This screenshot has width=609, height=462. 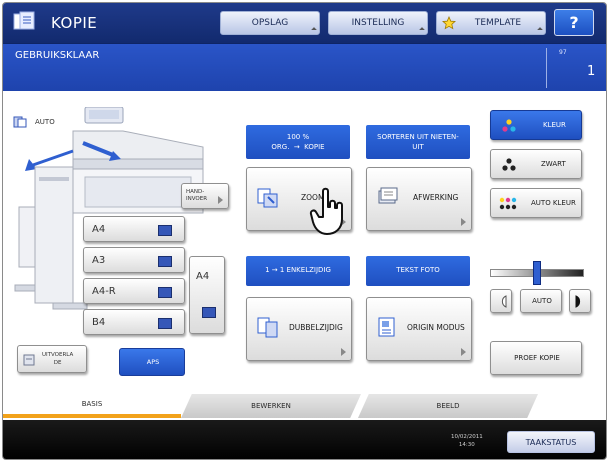 I want to click on status-bar: GEBRUIKSKLAAR 97 1, so click(x=304, y=67).